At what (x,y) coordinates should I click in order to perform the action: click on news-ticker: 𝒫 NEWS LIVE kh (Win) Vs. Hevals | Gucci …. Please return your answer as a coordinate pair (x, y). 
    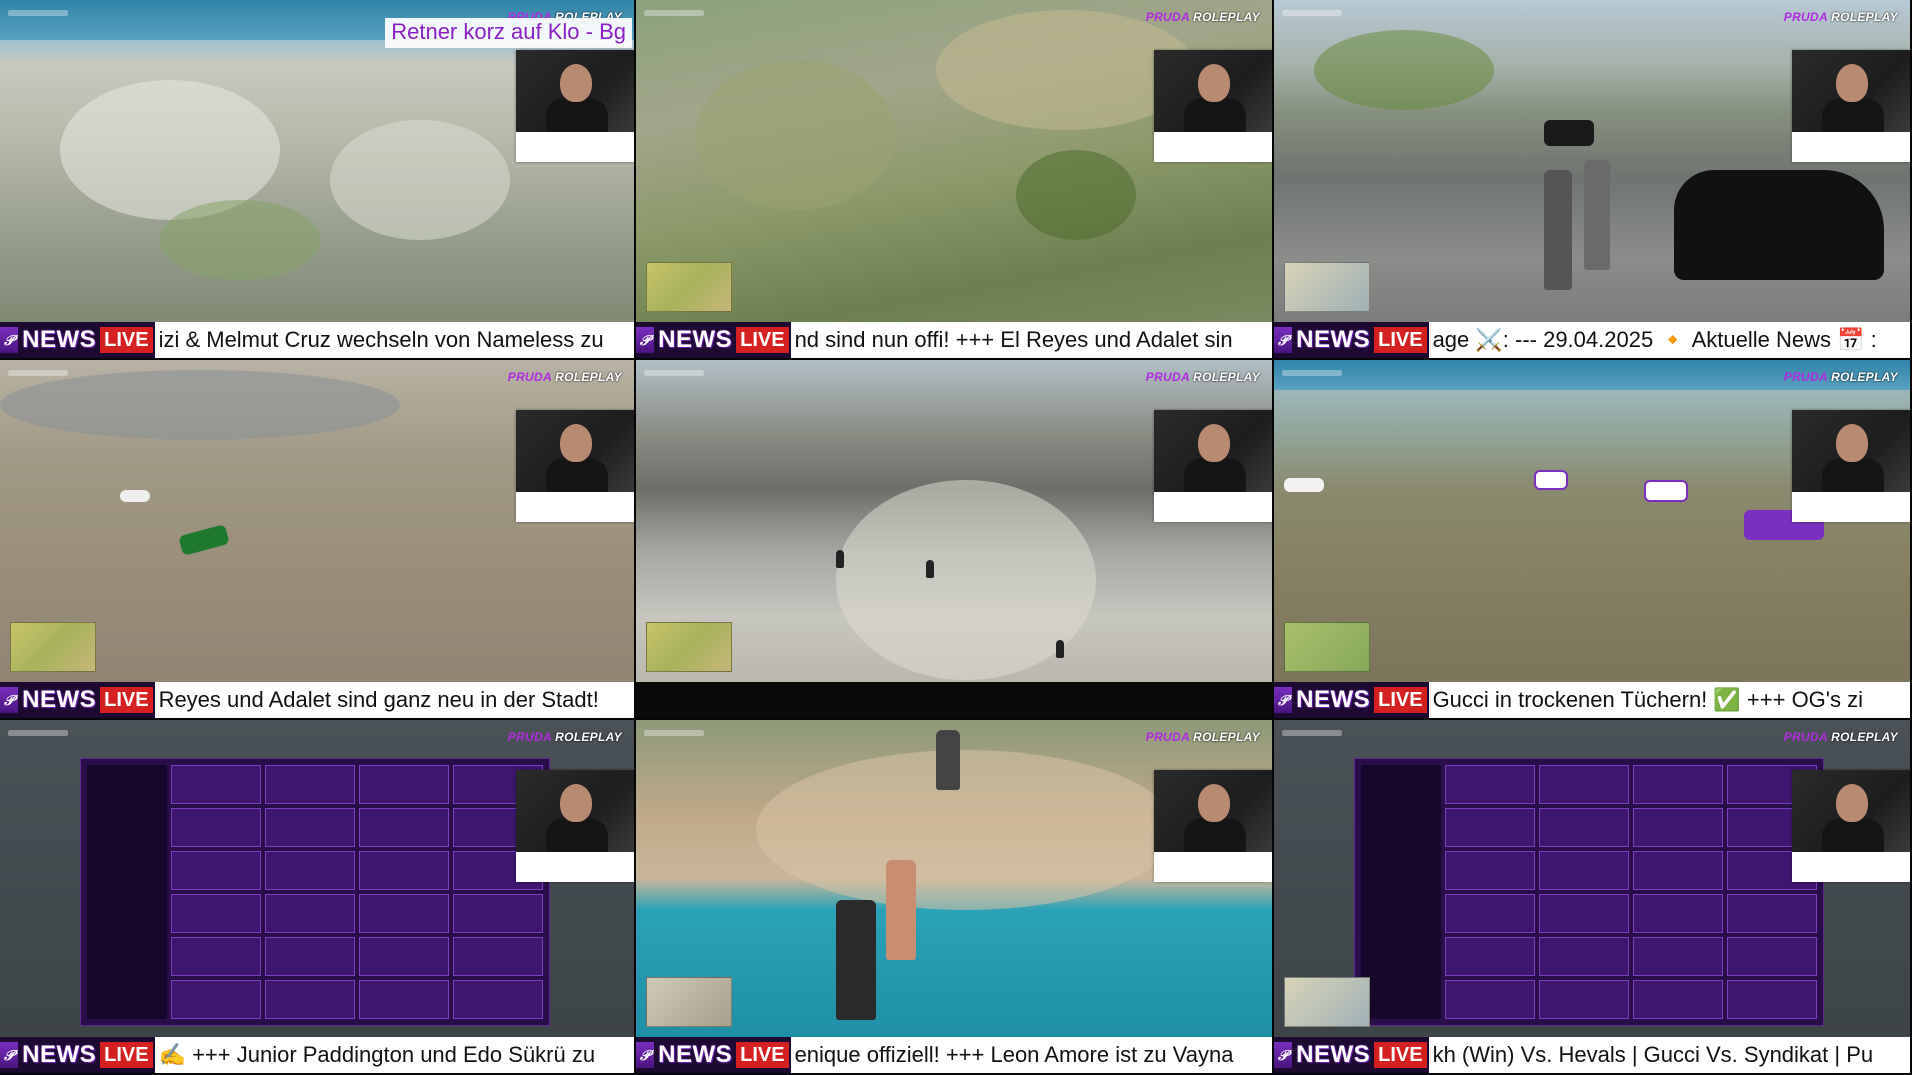
    Looking at the image, I should click on (1592, 1055).